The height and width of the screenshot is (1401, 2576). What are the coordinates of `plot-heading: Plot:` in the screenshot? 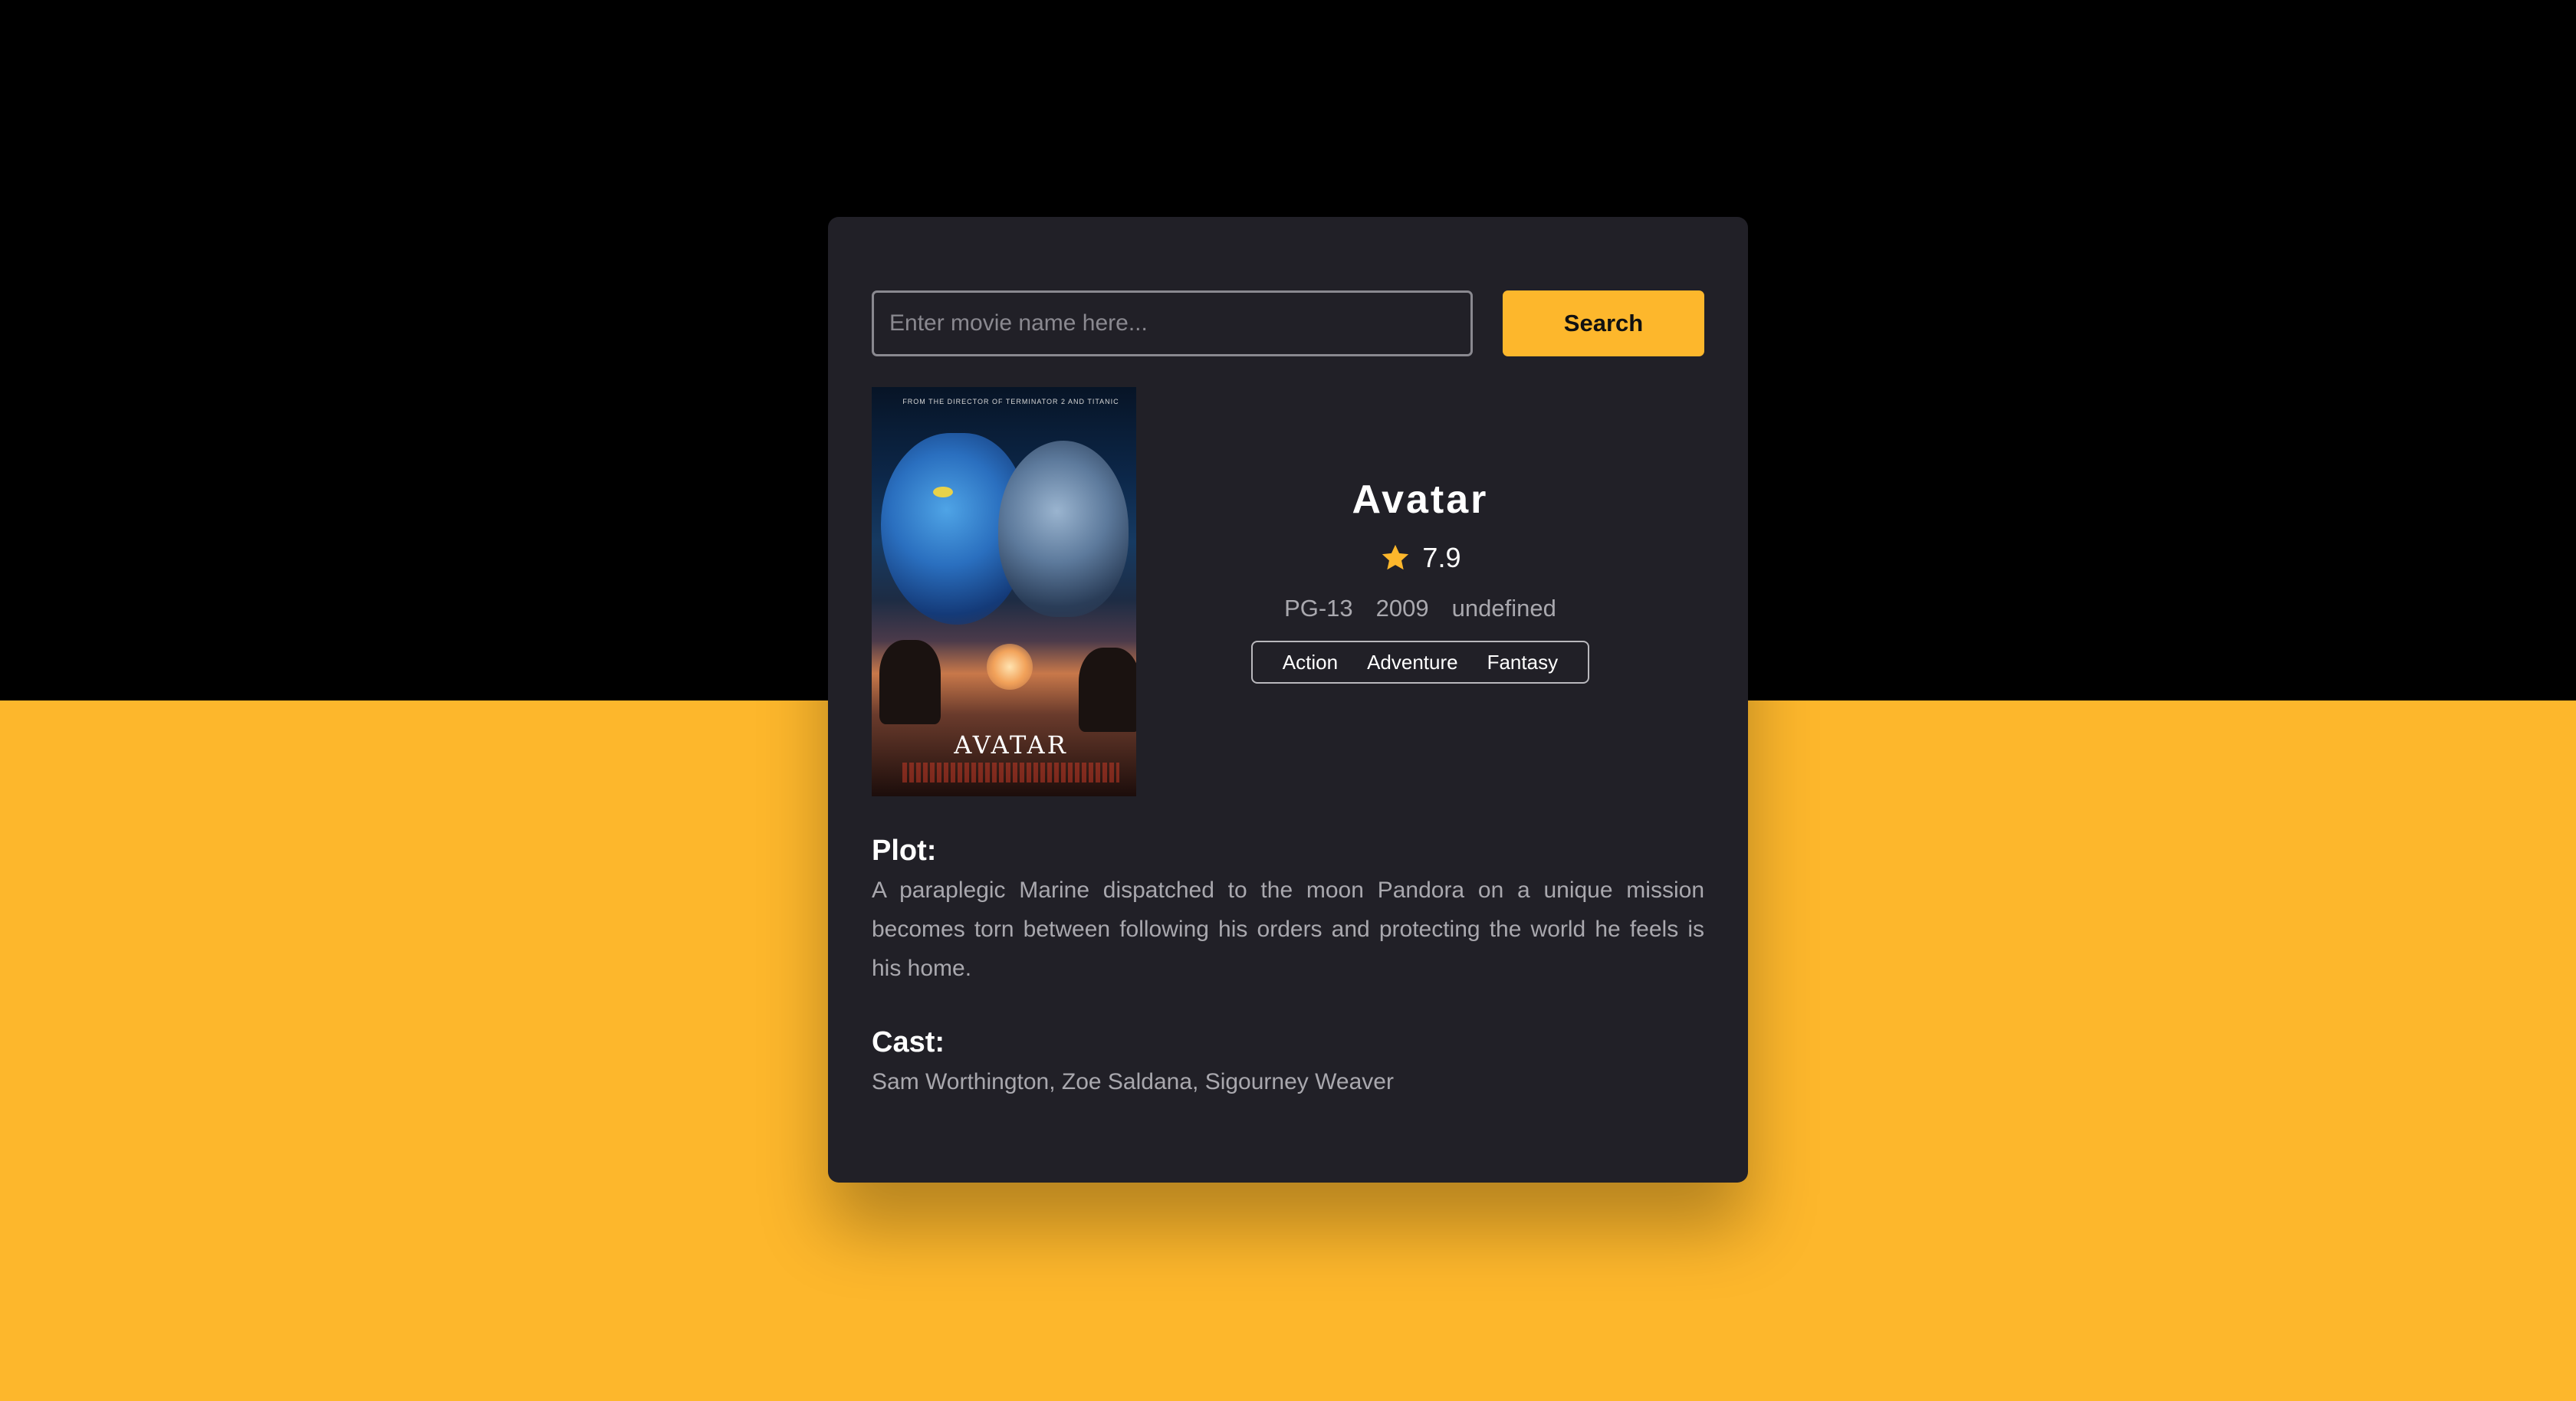 It's located at (905, 851).